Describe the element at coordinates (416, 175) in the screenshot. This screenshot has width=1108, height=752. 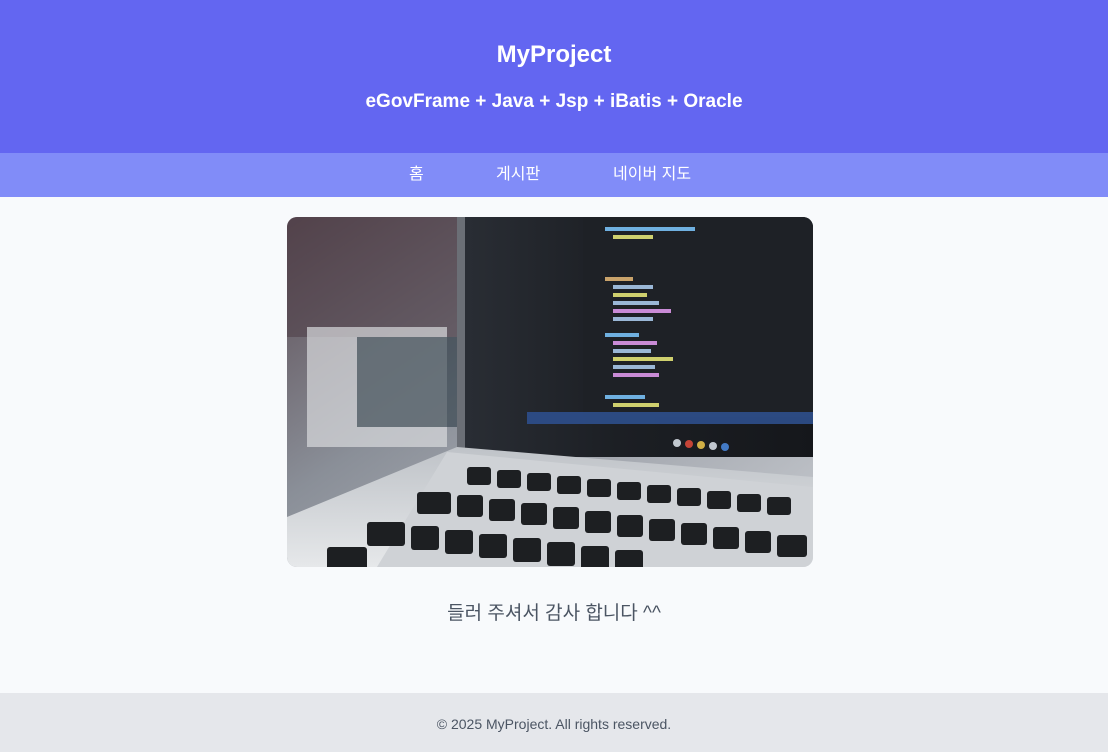
I see `nav-item-home: 홈` at that location.